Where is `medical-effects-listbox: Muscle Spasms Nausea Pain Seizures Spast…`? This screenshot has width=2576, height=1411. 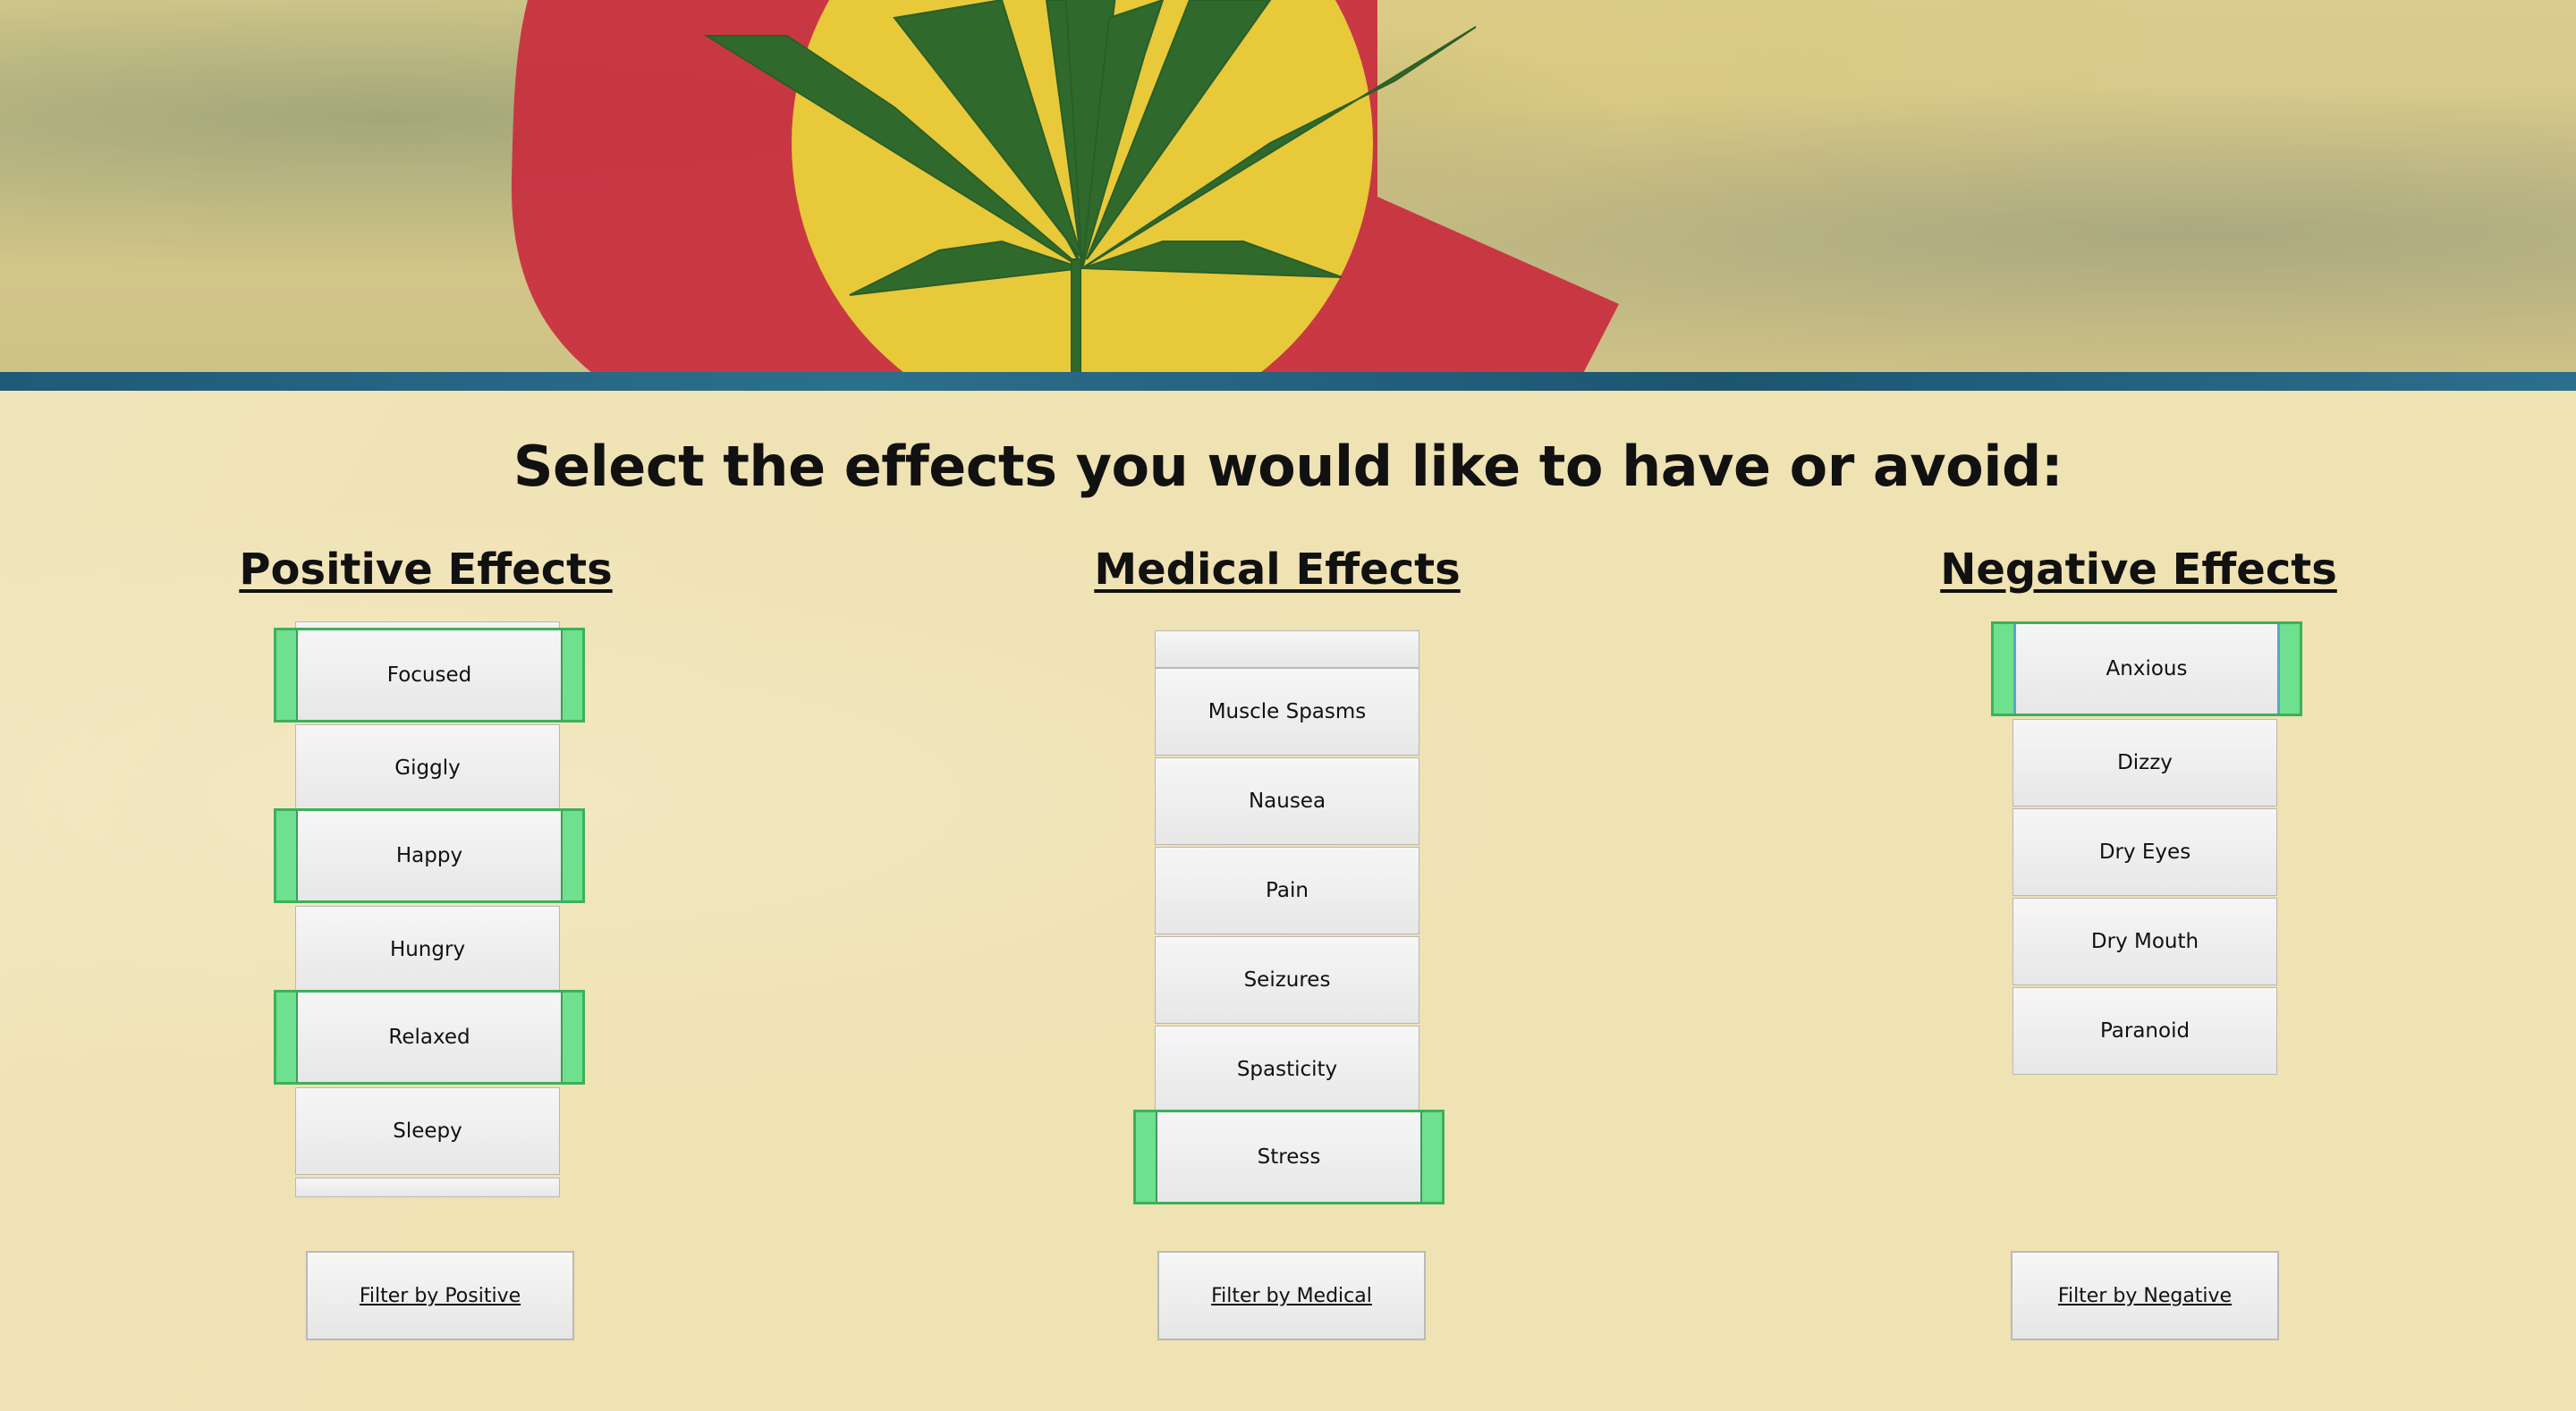
medical-effects-listbox: Muscle Spasms Nausea Pain Seizures Spast… is located at coordinates (1289, 921).